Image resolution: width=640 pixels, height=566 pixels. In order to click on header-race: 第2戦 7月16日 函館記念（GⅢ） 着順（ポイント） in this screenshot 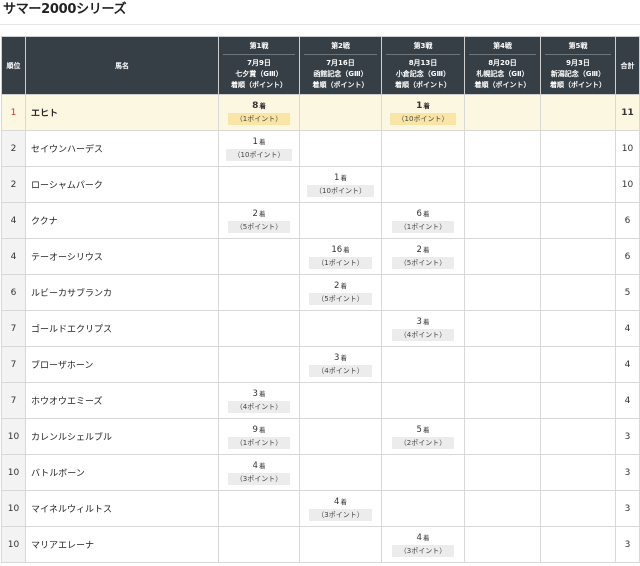, I will do `click(340, 65)`.